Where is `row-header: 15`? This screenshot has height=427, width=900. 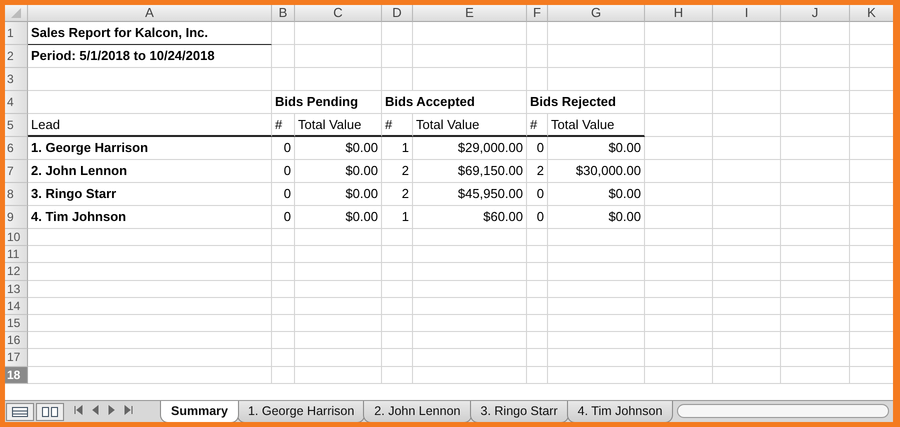
row-header: 15 is located at coordinates (16, 323).